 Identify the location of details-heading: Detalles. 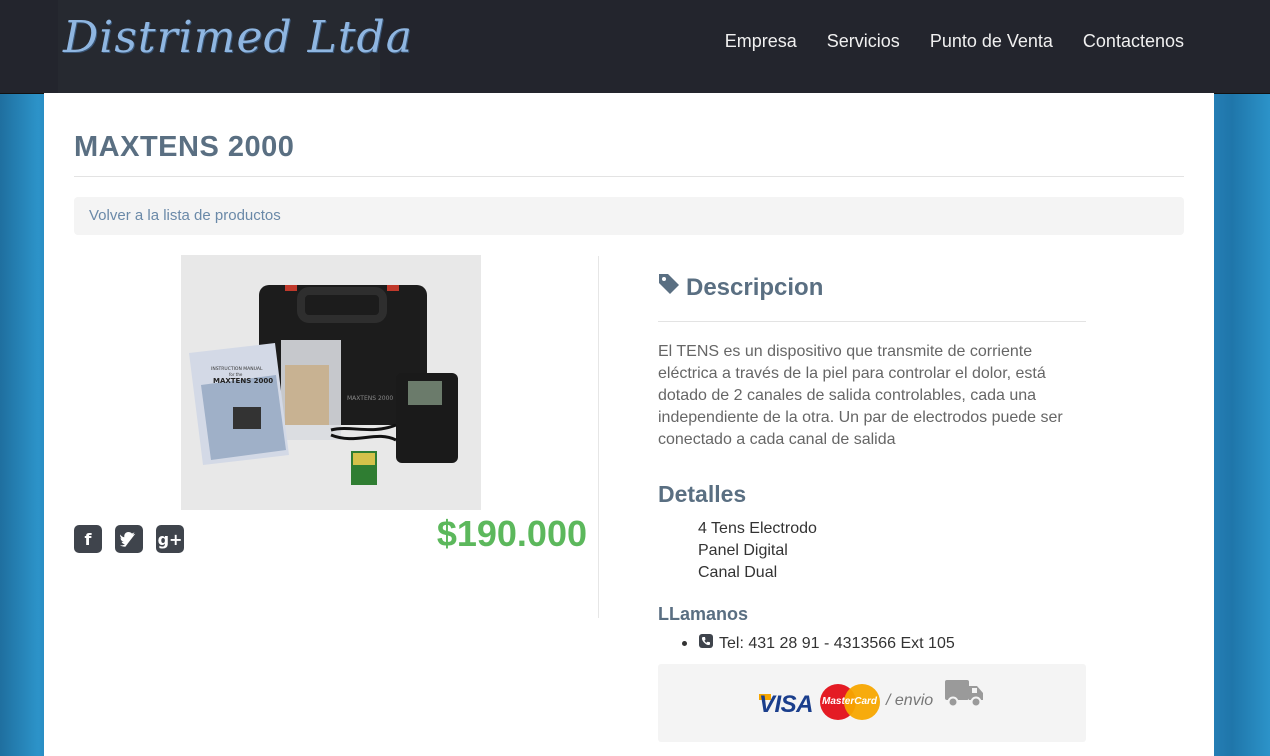
(702, 494).